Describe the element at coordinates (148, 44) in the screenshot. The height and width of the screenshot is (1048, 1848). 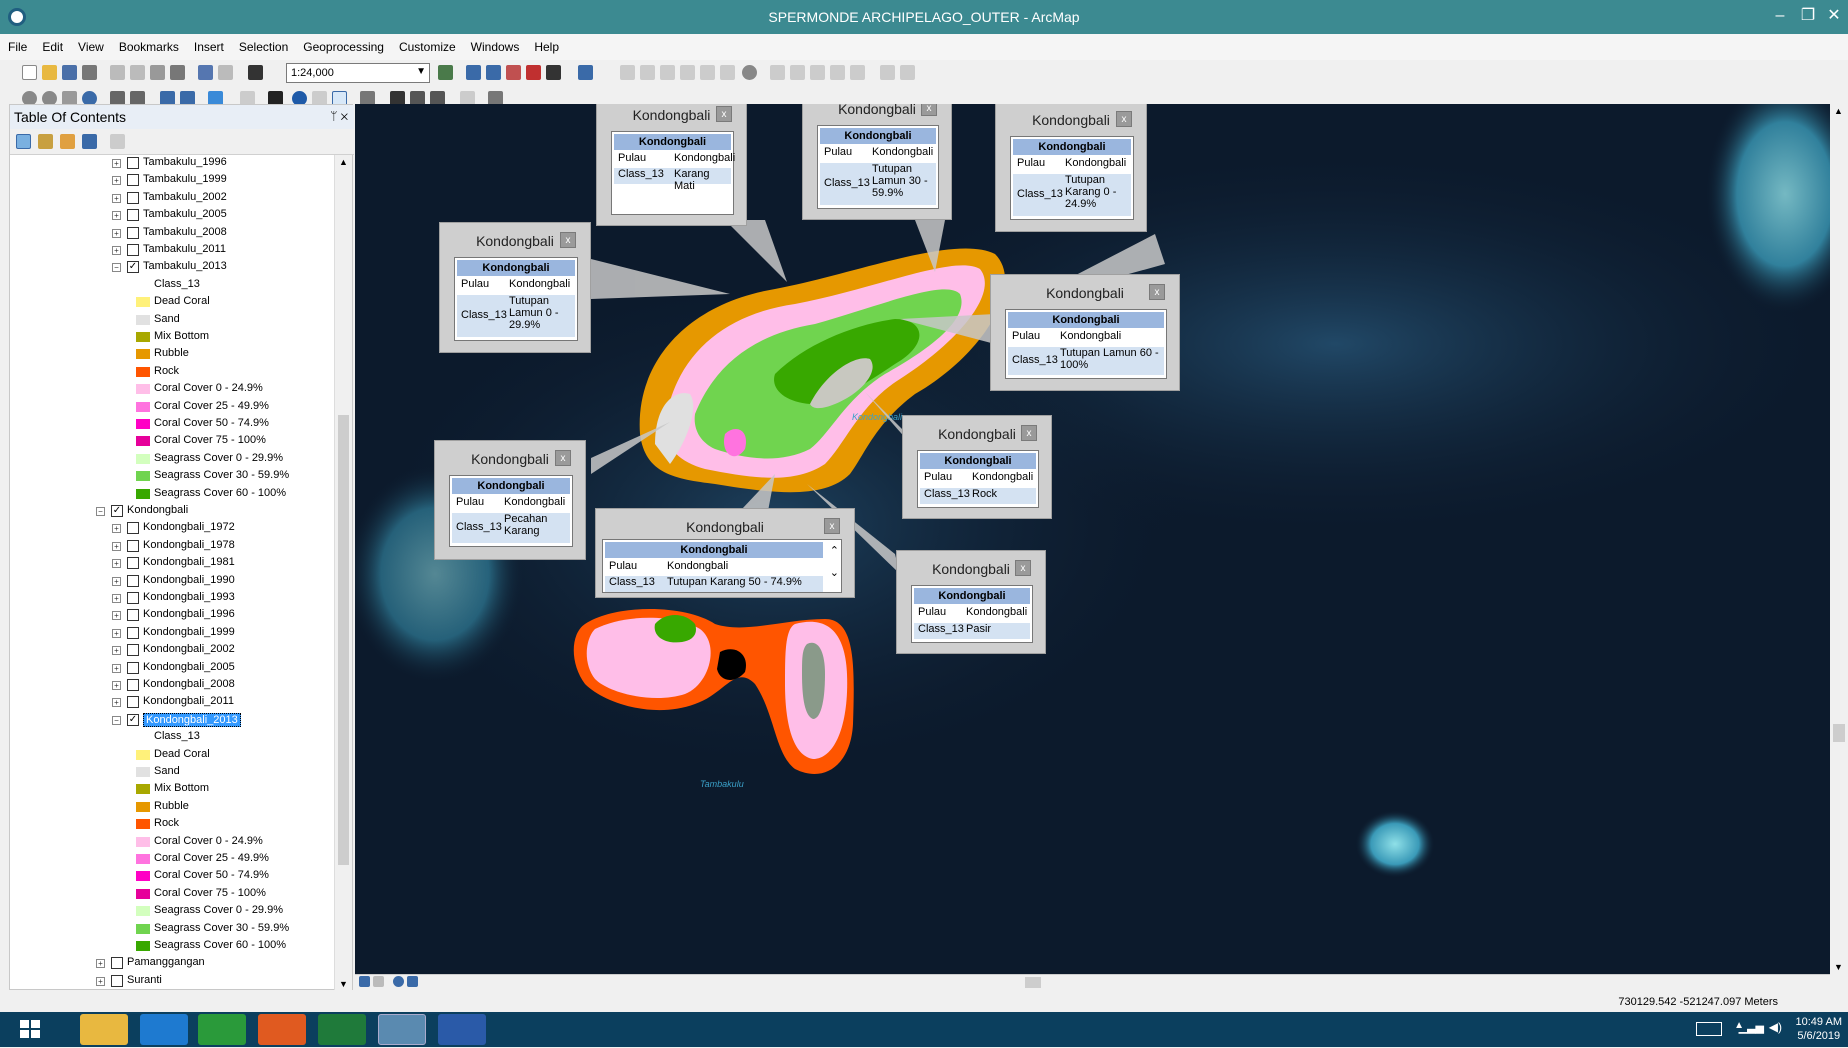
I see `menu-bookmarks: Bookmarks` at that location.